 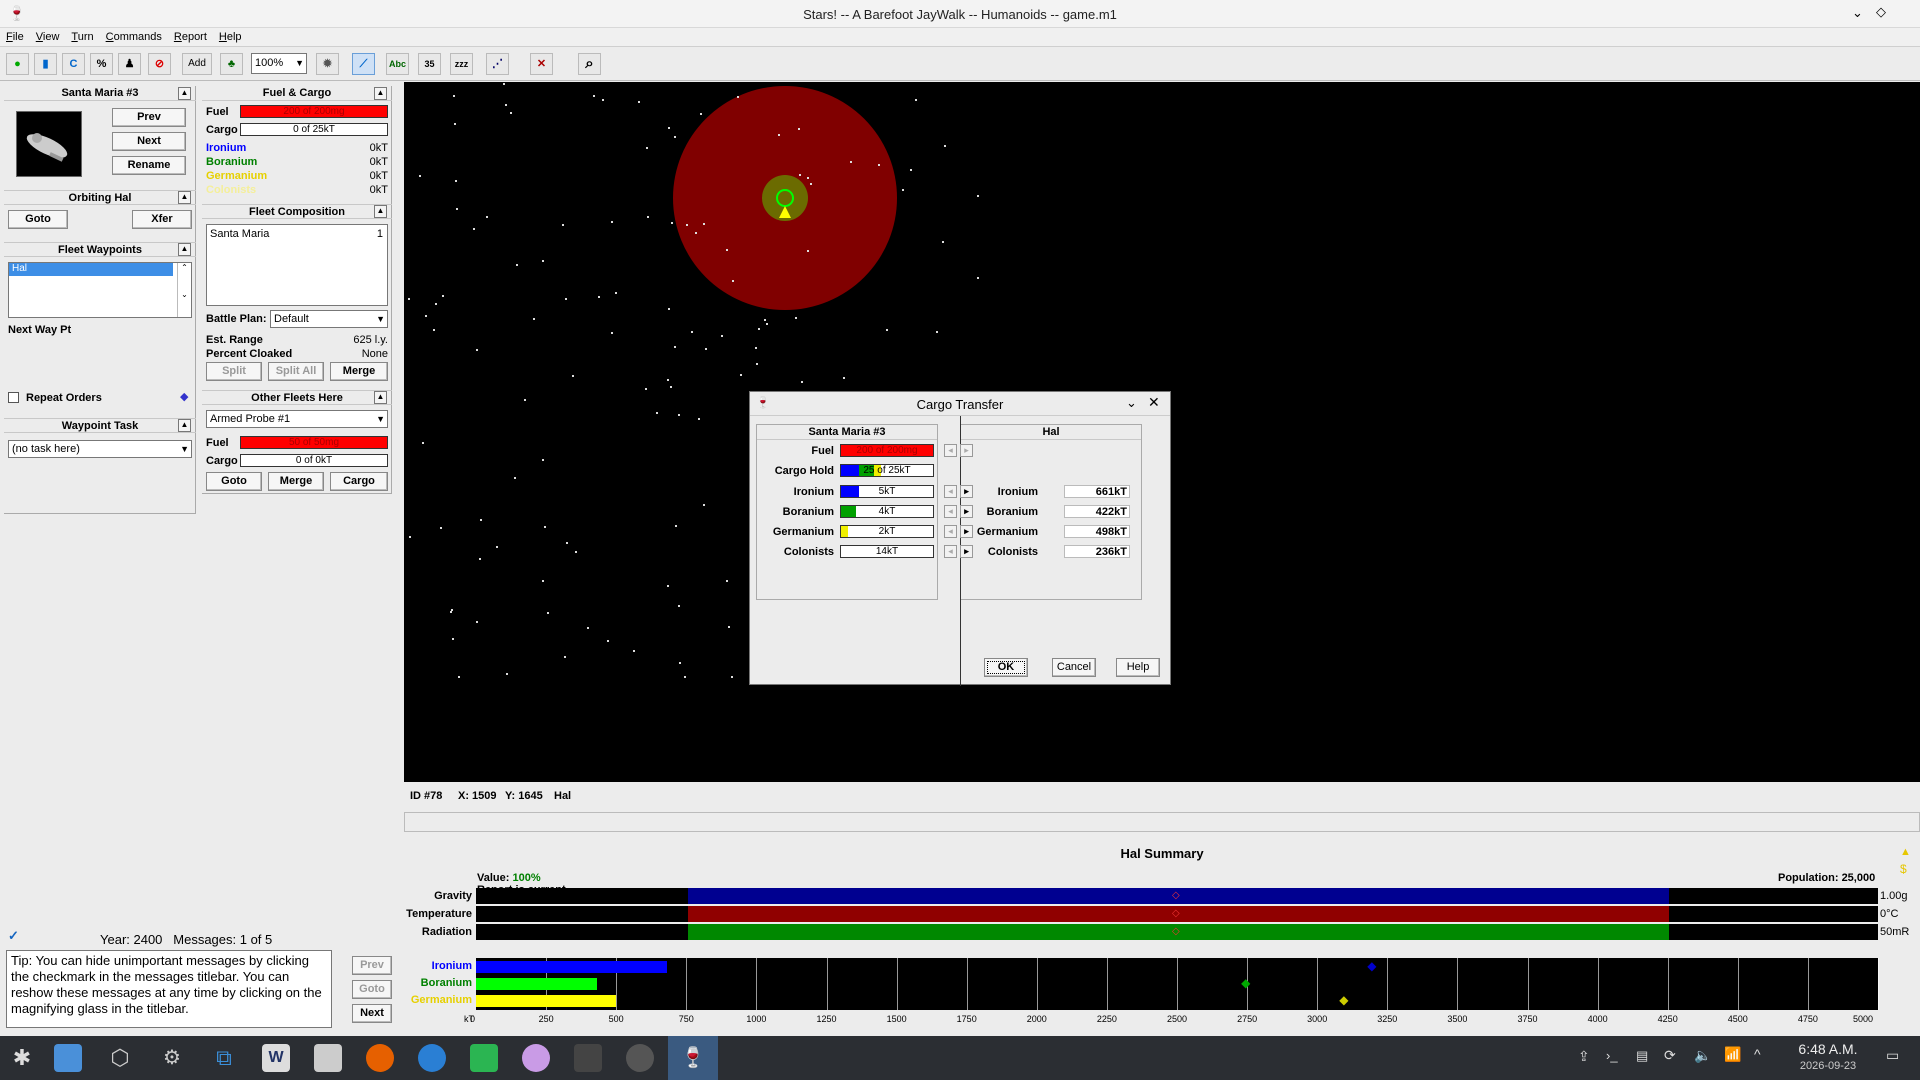 I want to click on waypoint-item: Hal, so click(x=91, y=269).